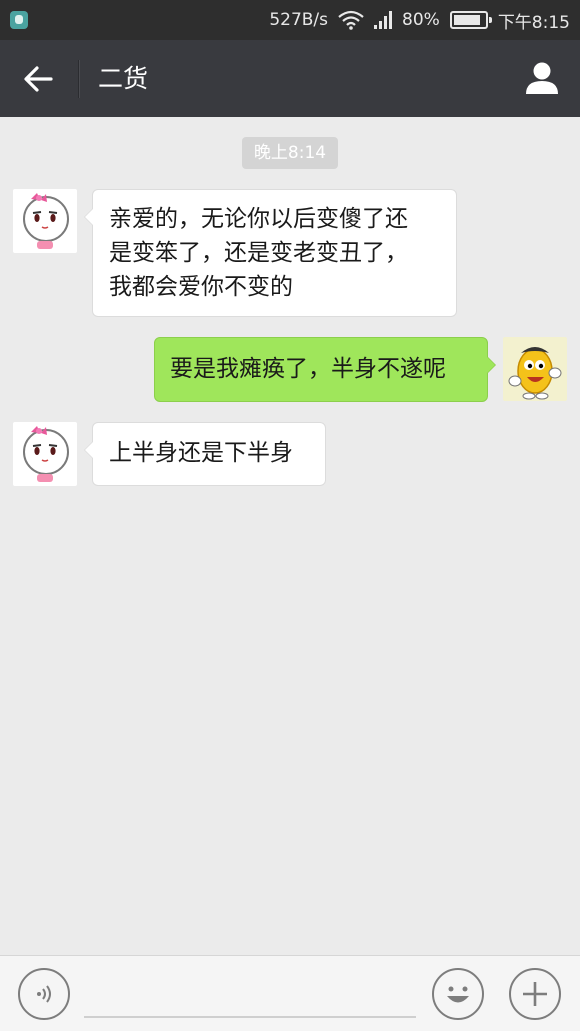 The image size is (580, 1031). I want to click on net-speed: 527B/s, so click(299, 20).